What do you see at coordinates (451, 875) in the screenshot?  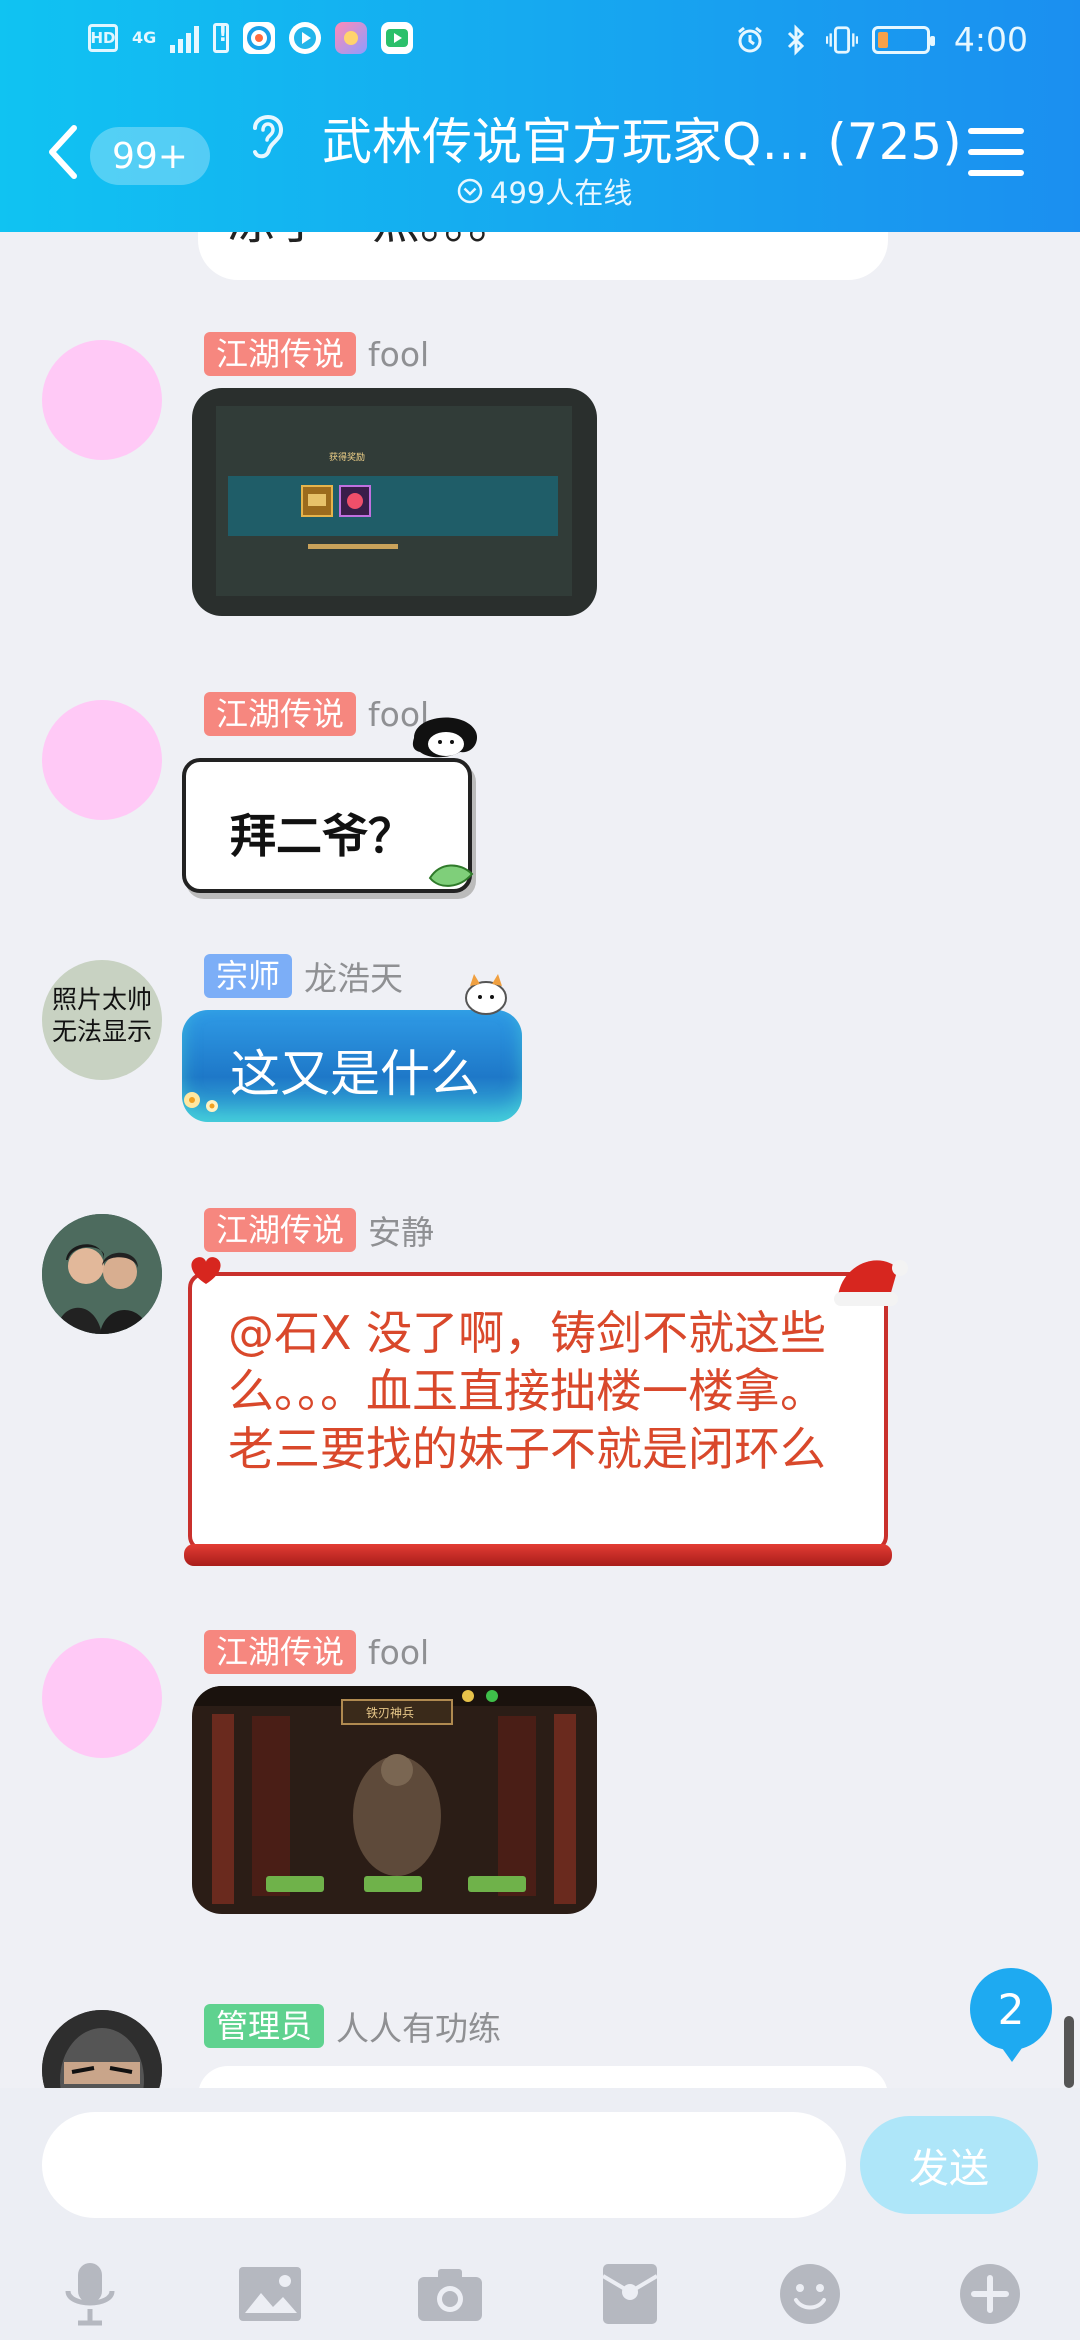 I see `leaf-icon` at bounding box center [451, 875].